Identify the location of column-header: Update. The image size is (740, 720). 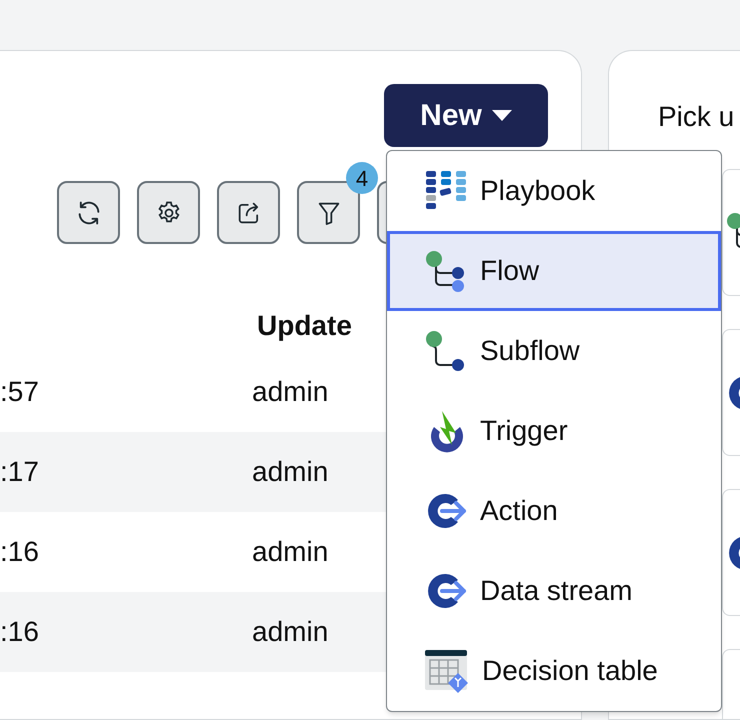
(304, 327).